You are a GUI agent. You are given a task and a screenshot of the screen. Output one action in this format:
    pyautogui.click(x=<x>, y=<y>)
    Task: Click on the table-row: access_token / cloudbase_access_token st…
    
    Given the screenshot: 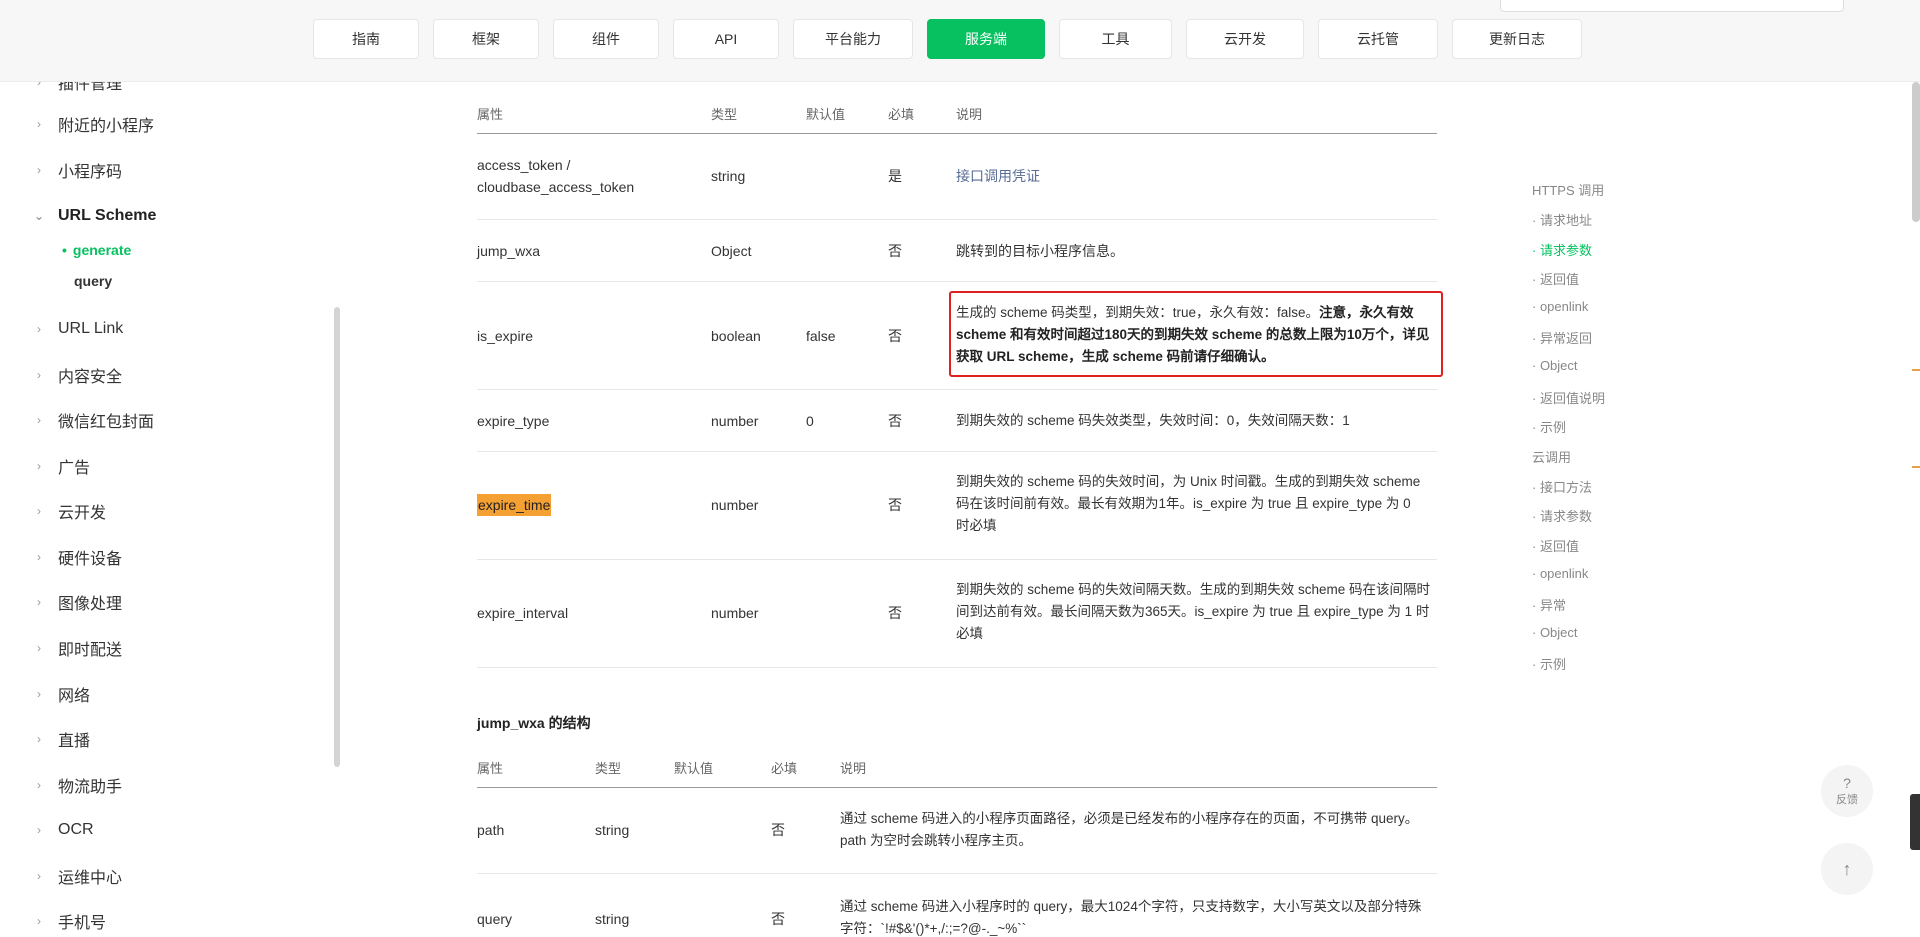 What is the action you would take?
    pyautogui.click(x=957, y=177)
    